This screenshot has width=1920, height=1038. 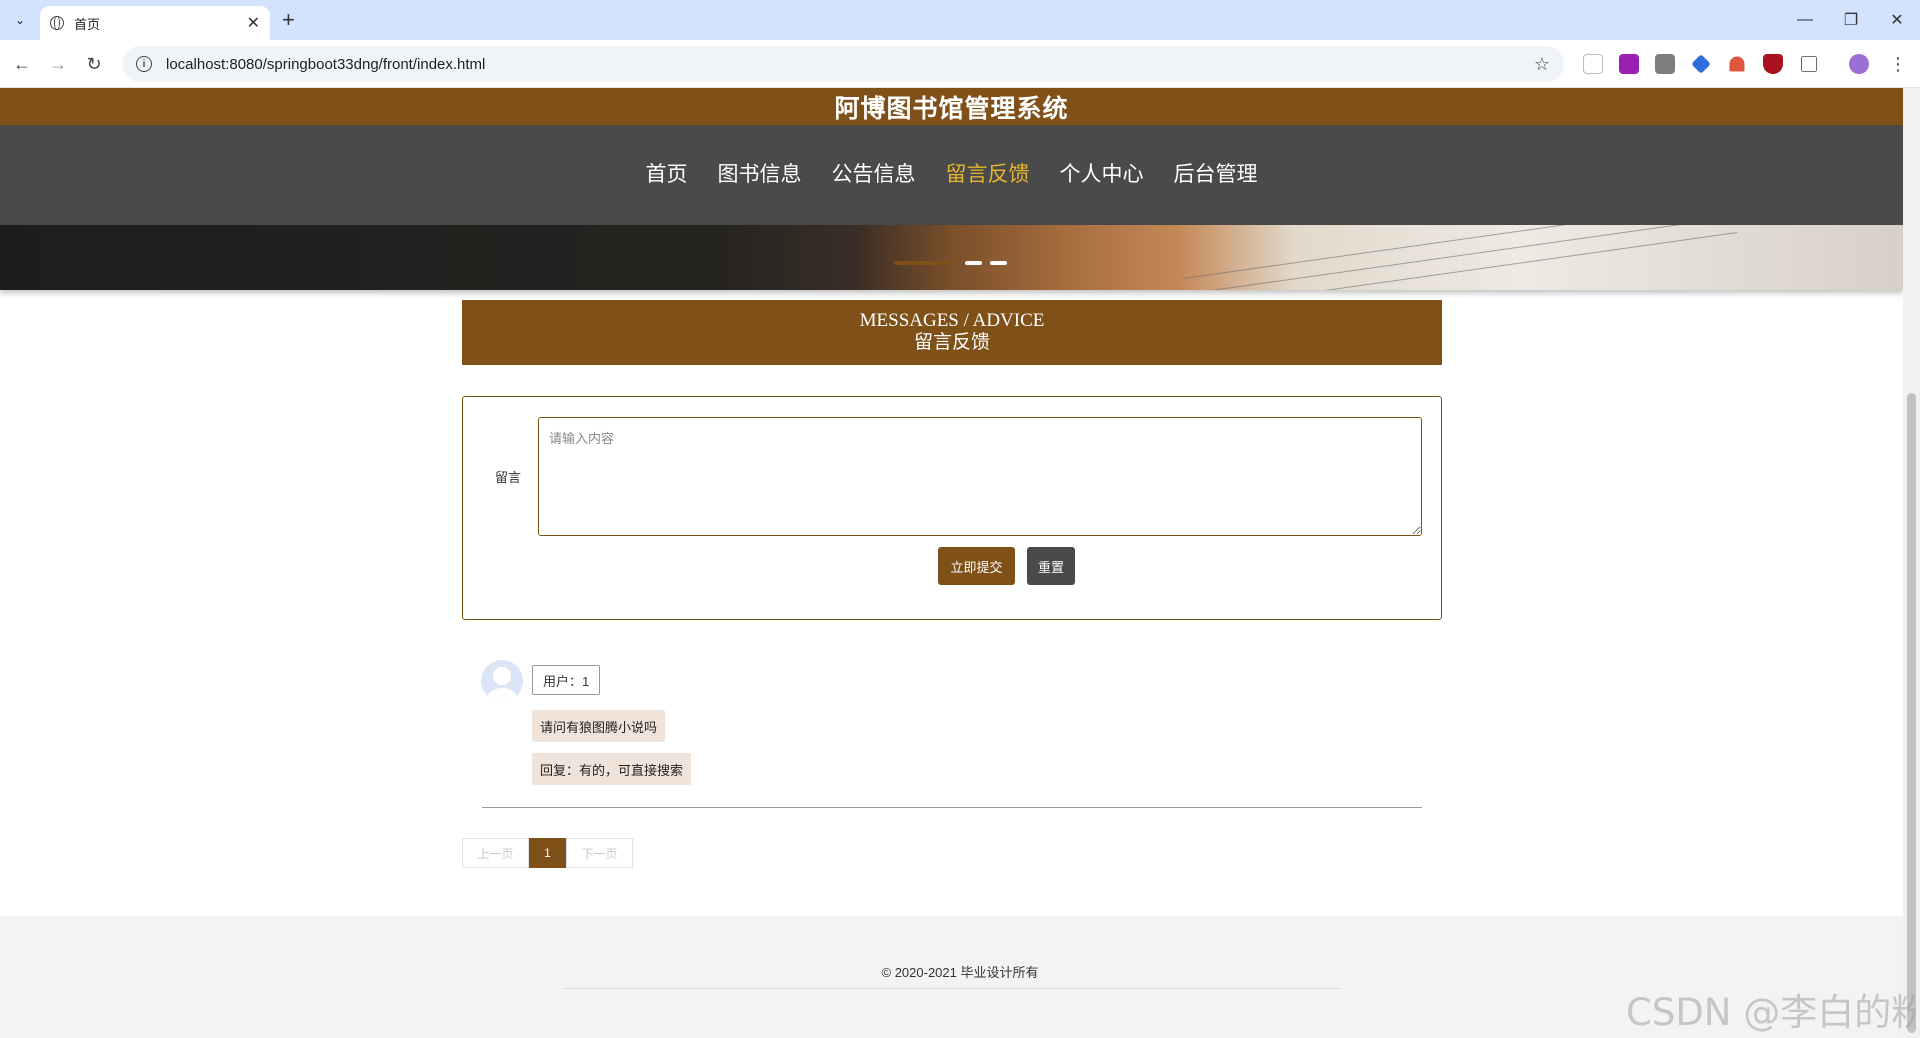 What do you see at coordinates (1593, 64) in the screenshot?
I see `extension-cursor-icon` at bounding box center [1593, 64].